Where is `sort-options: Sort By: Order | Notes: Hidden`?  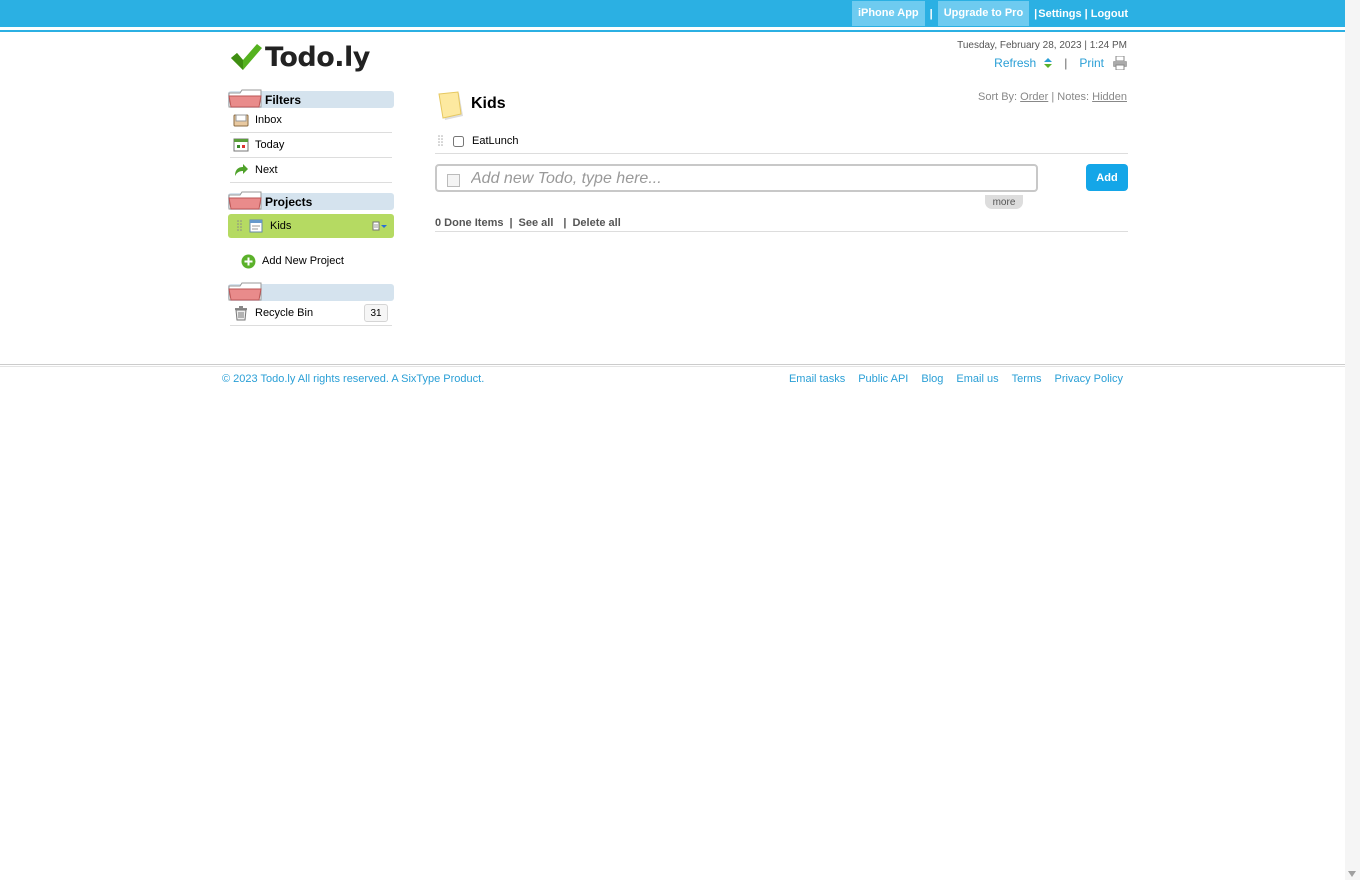
sort-options: Sort By: Order | Notes: Hidden is located at coordinates (1052, 97).